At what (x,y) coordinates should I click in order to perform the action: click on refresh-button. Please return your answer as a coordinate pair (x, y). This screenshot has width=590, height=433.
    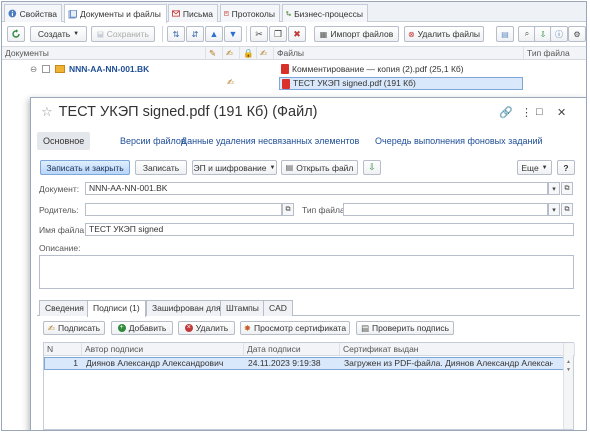
    Looking at the image, I should click on (16, 34).